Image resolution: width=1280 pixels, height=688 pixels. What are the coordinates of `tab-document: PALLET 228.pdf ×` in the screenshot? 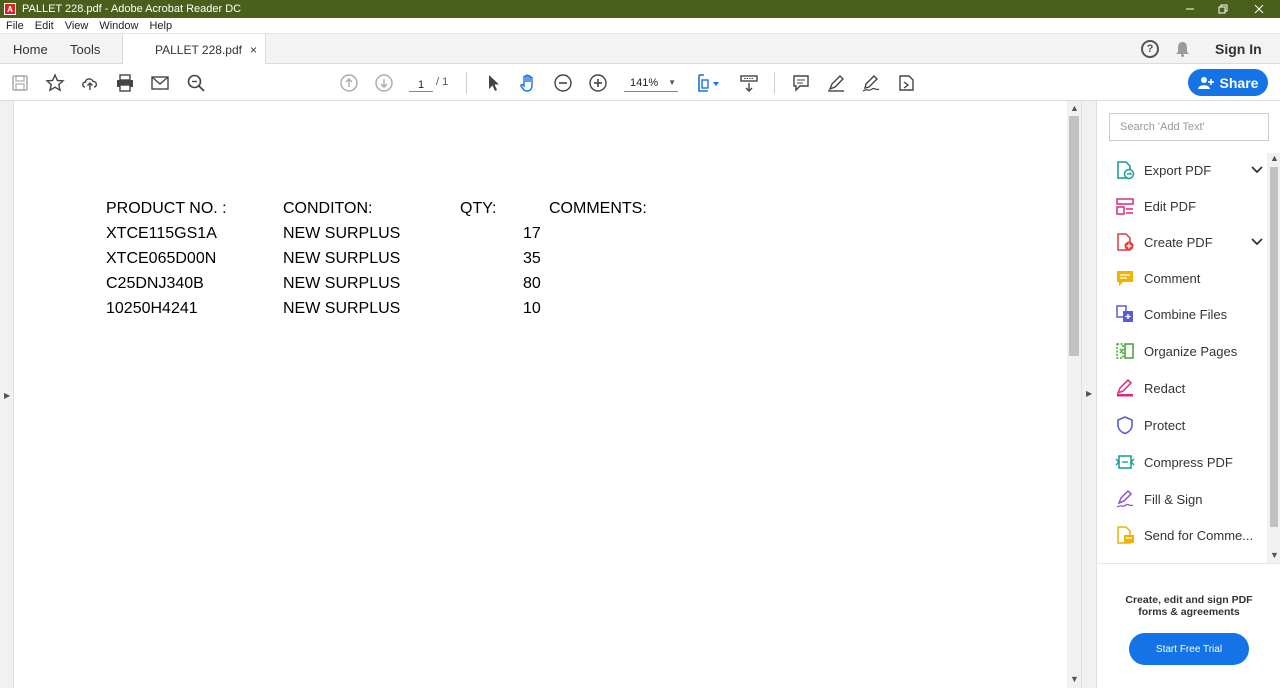 It's located at (194, 49).